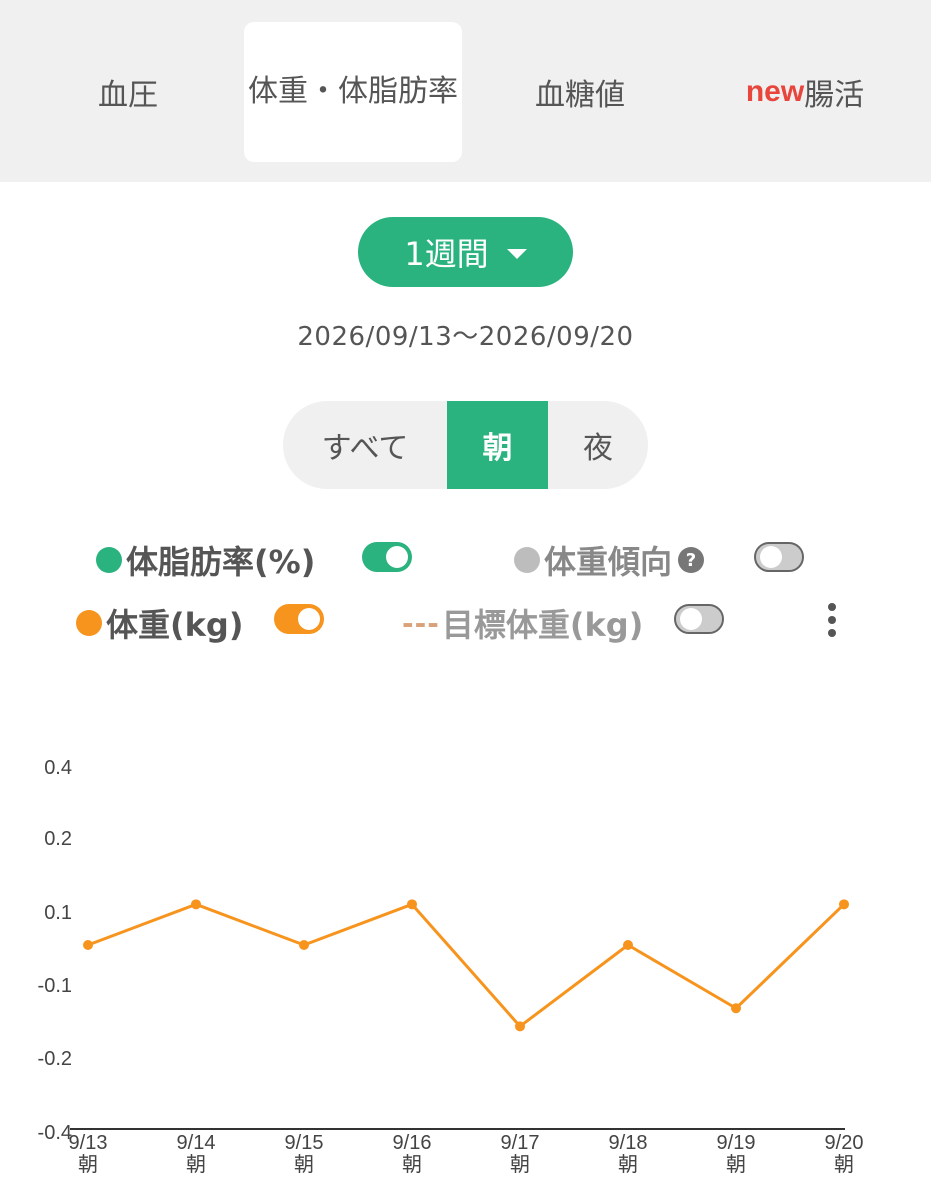 The width and height of the screenshot is (931, 1200). What do you see at coordinates (598, 448) in the screenshot?
I see `segment-label: 夜` at bounding box center [598, 448].